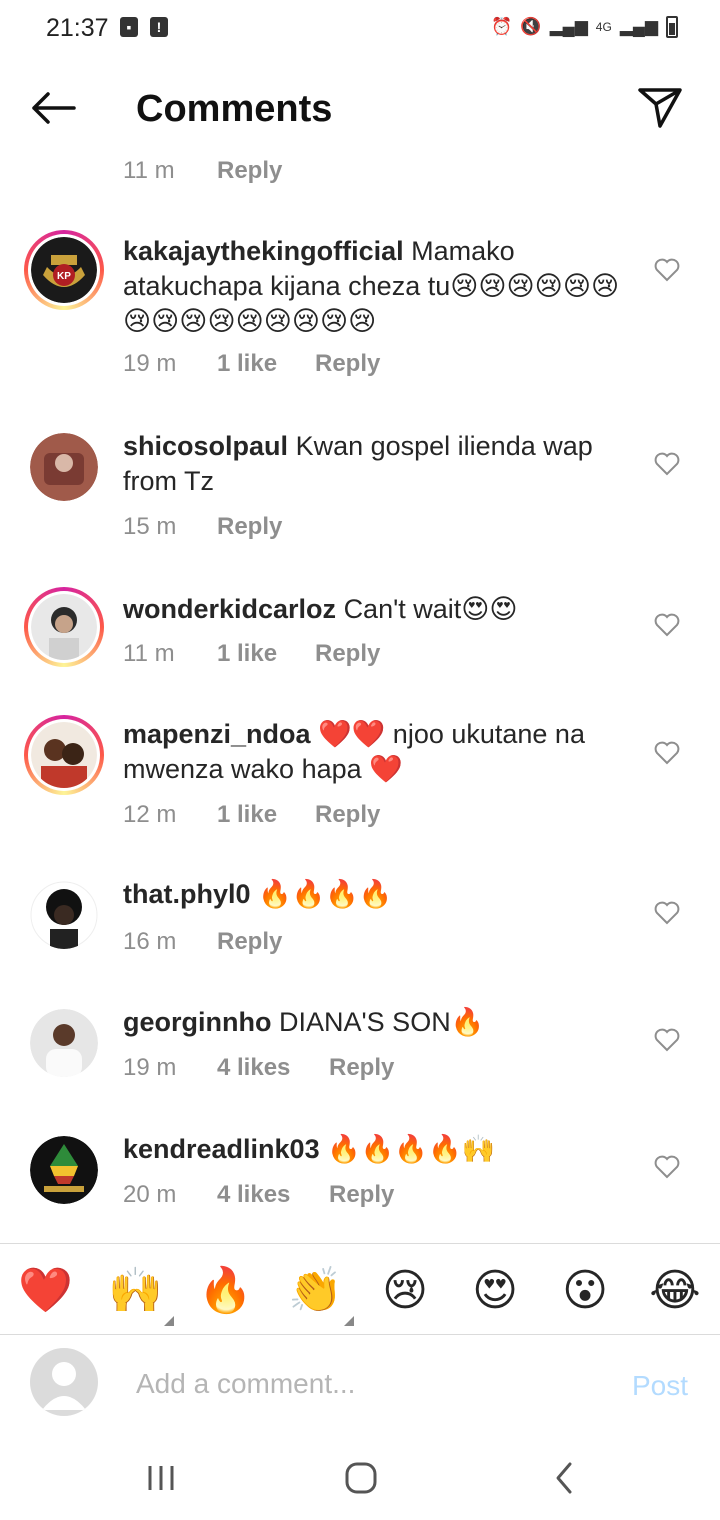 This screenshot has width=720, height=1520. Describe the element at coordinates (159, 27) in the screenshot. I see `alert-notification-icon: !` at that location.